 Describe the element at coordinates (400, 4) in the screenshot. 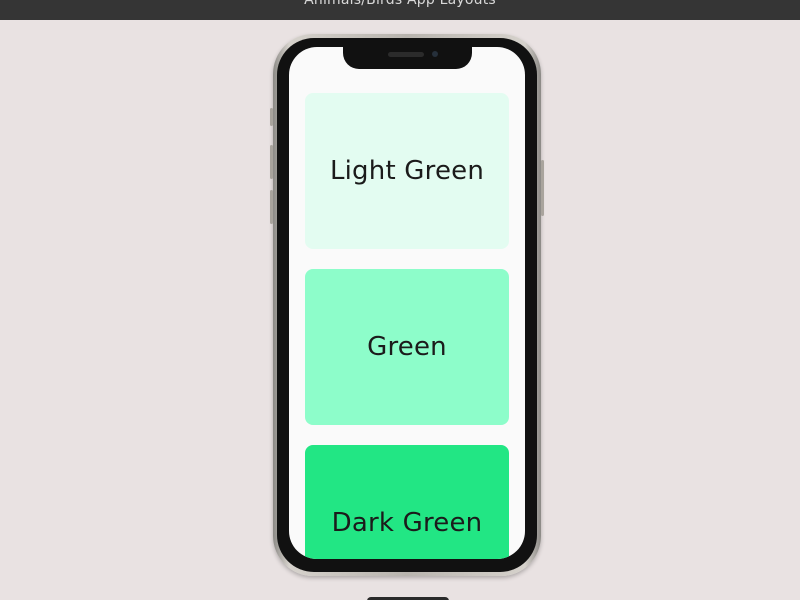

I see `window-title: Animals/Birds App Layouts` at that location.